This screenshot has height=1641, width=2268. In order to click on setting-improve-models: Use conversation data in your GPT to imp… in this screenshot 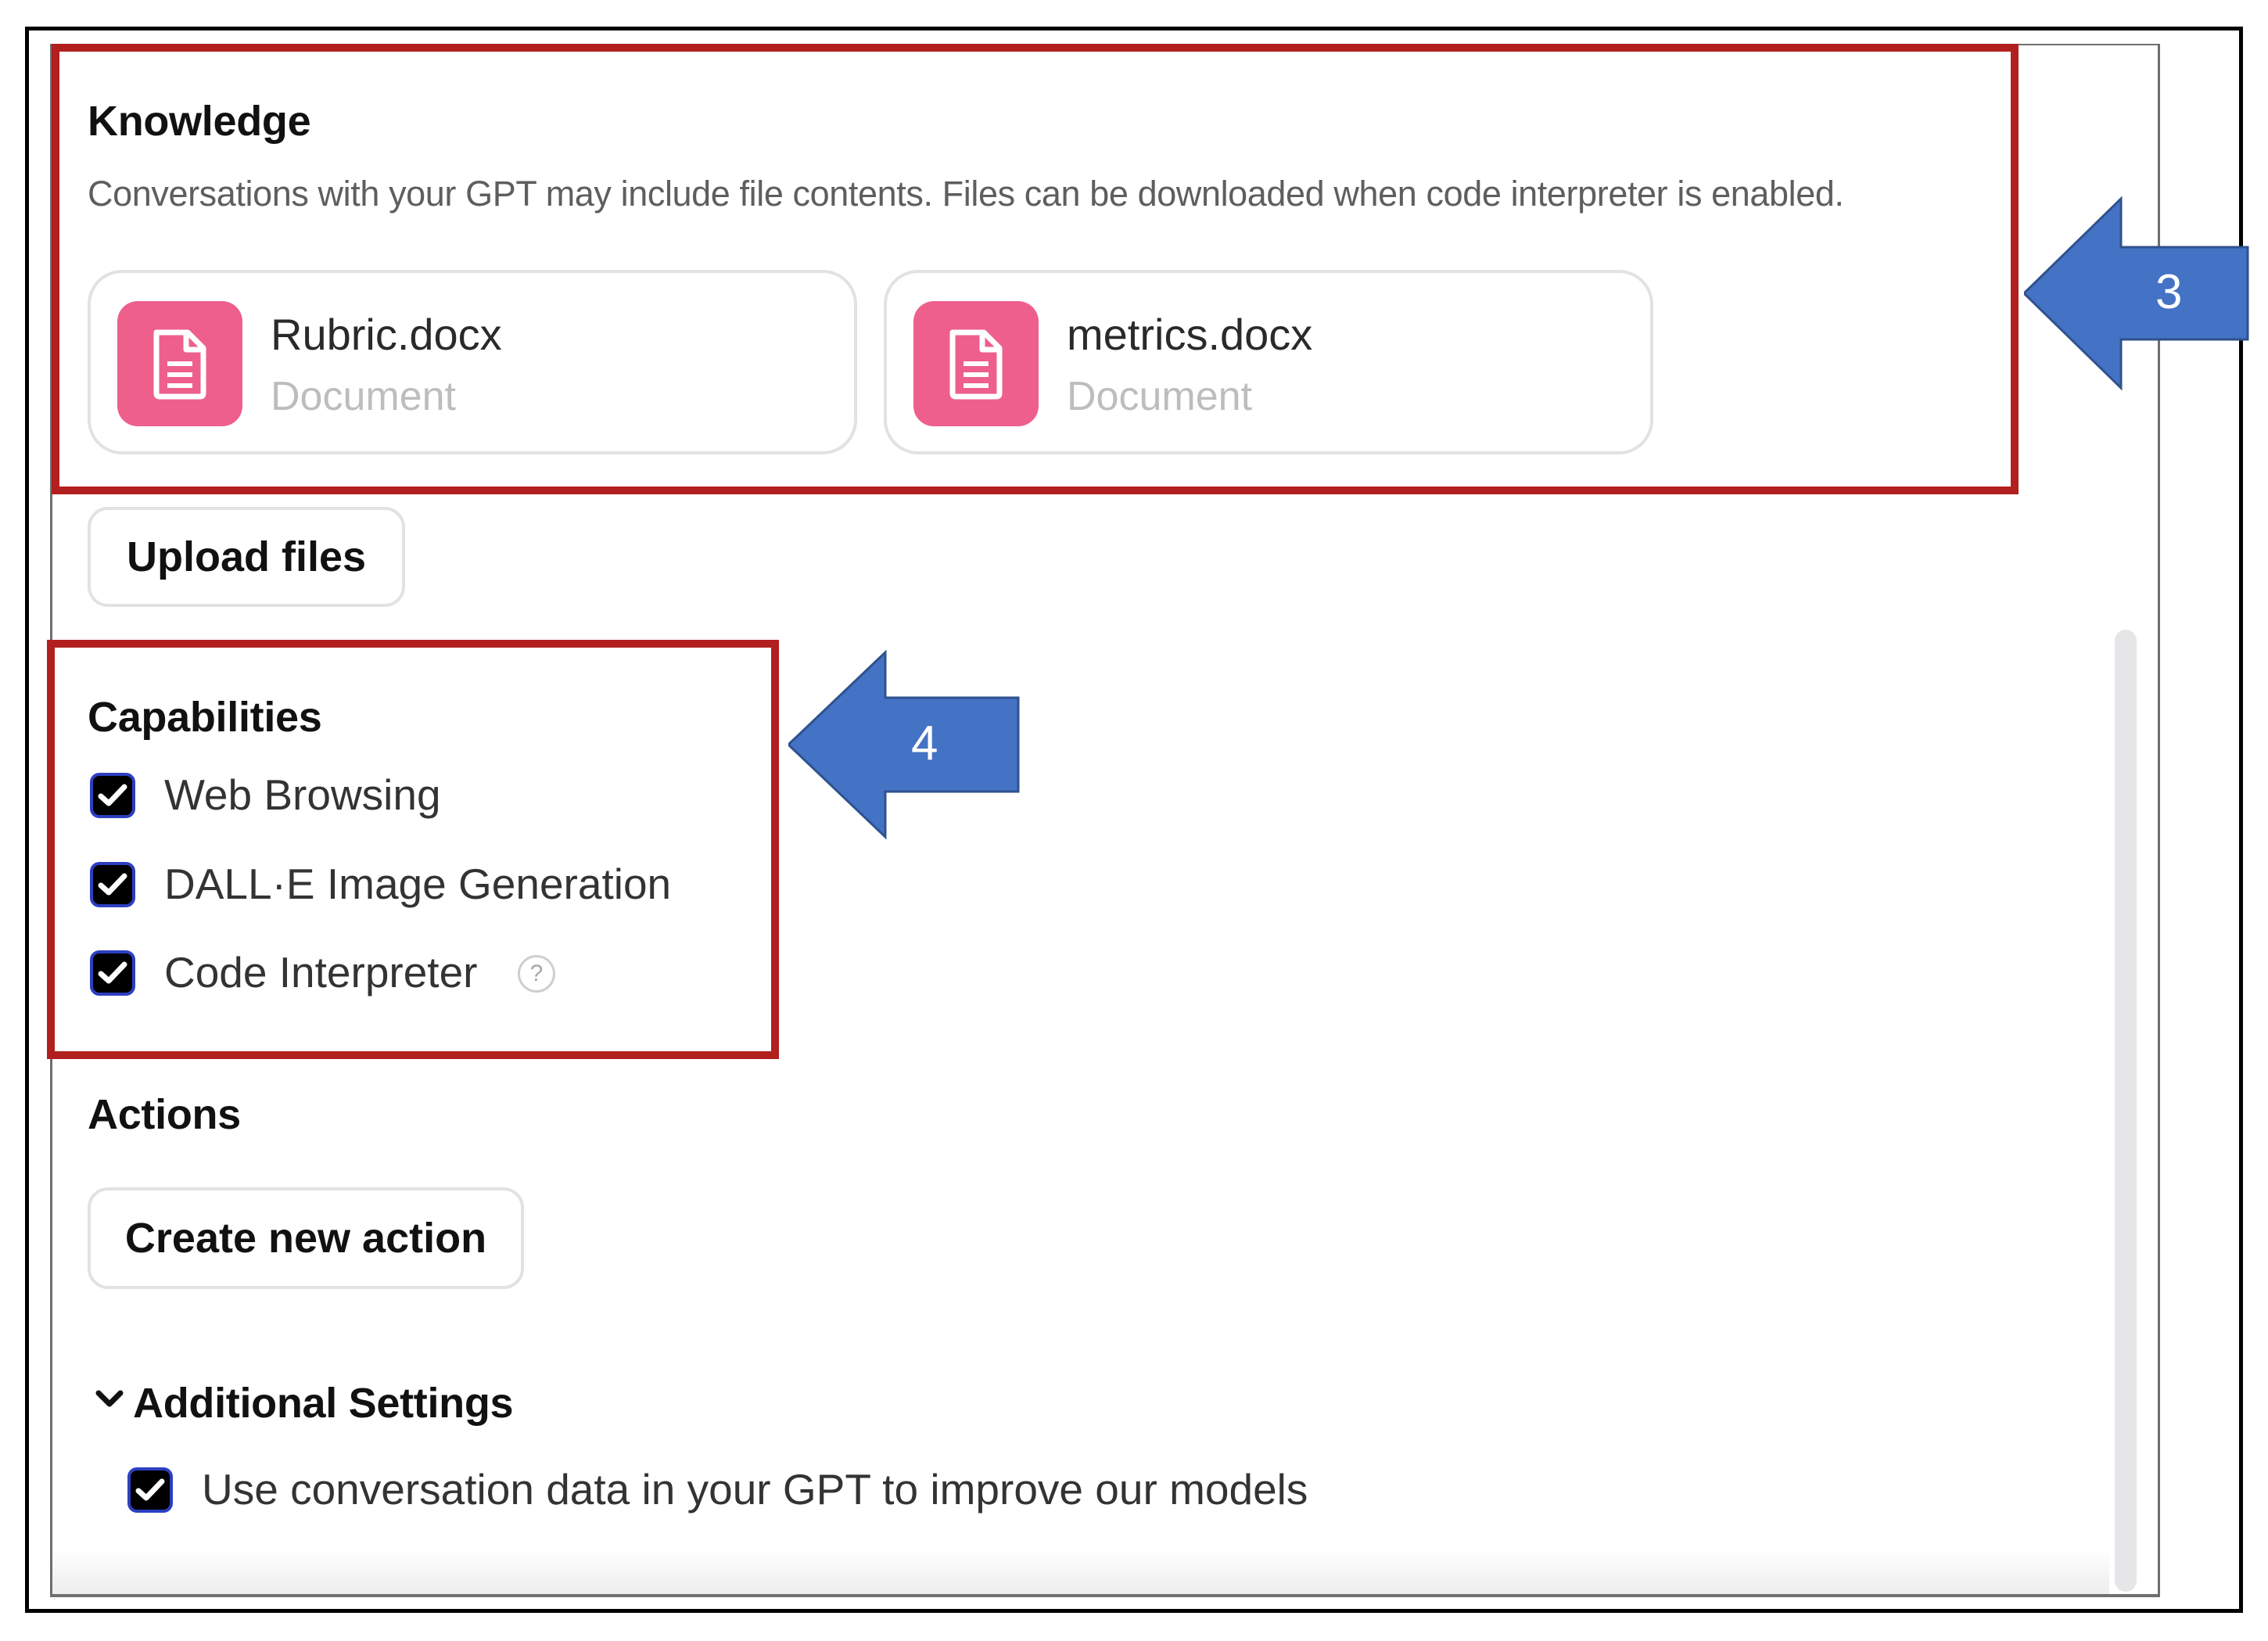, I will do `click(717, 1489)`.